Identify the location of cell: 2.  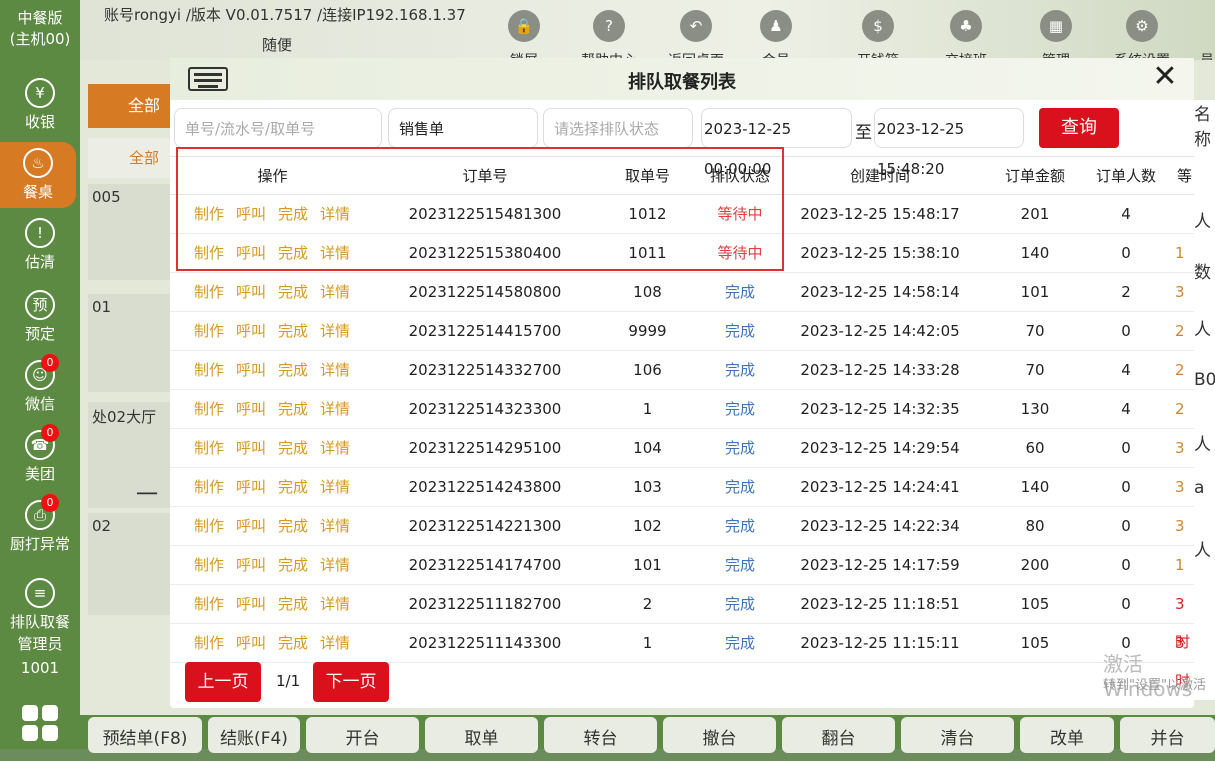
(1180, 331).